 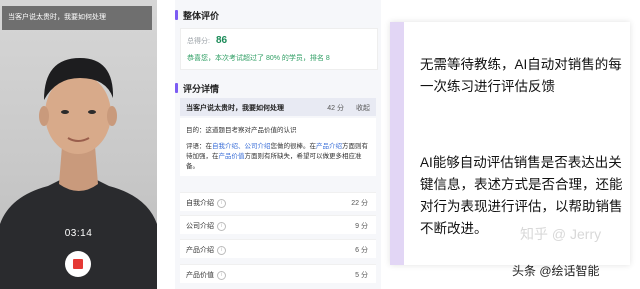 I want to click on score-item: 产品价值 i 5 分, so click(x=278, y=273).